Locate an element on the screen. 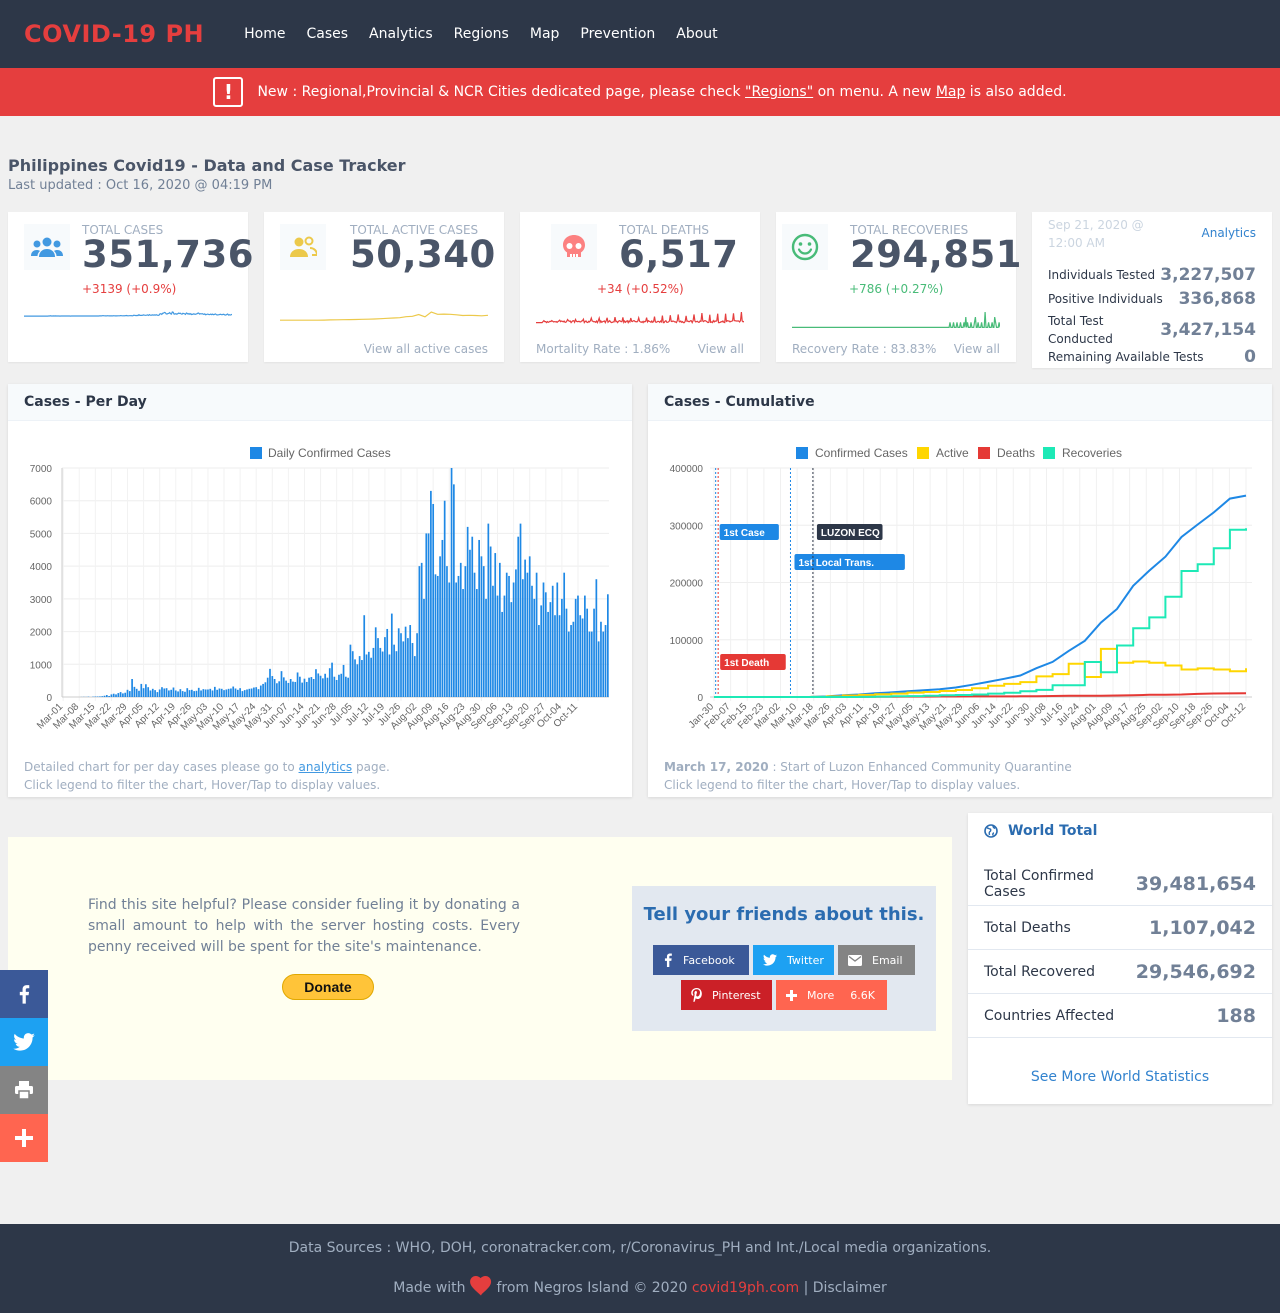  nav-map: Map is located at coordinates (545, 34).